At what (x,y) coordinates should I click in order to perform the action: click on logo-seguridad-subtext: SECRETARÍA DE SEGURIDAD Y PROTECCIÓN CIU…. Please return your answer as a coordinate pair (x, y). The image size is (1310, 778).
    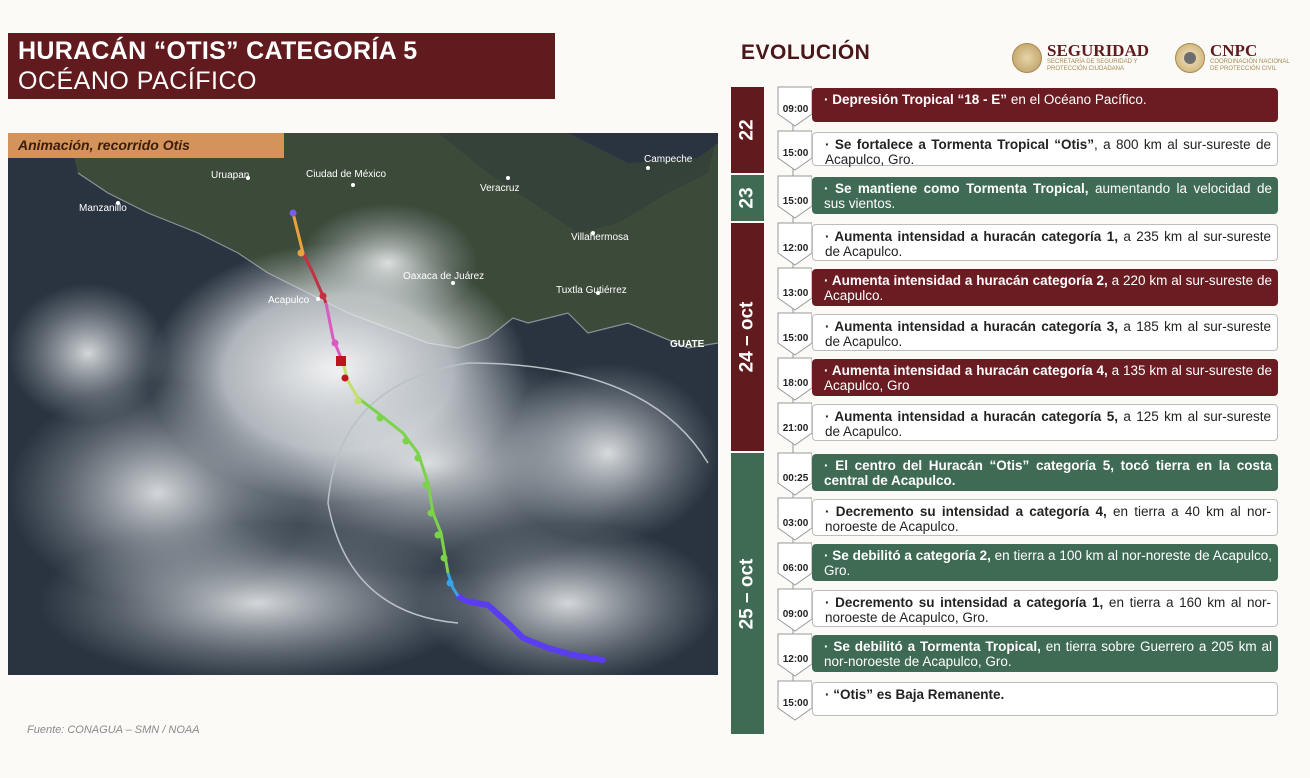
    Looking at the image, I should click on (1092, 65).